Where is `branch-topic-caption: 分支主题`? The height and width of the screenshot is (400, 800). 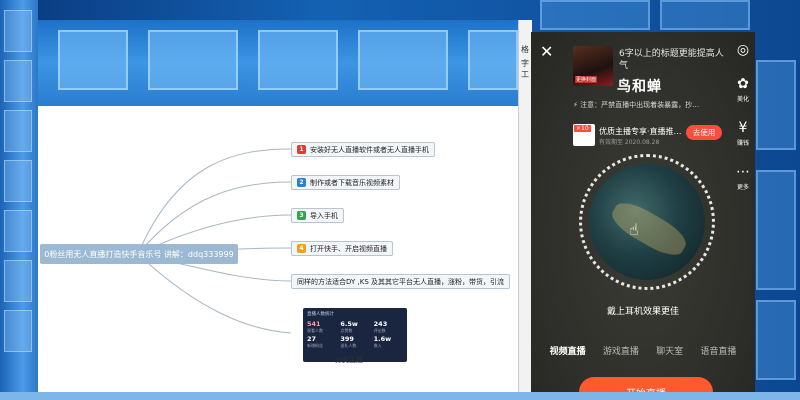 branch-topic-caption: 分支主题 is located at coordinates (349, 360).